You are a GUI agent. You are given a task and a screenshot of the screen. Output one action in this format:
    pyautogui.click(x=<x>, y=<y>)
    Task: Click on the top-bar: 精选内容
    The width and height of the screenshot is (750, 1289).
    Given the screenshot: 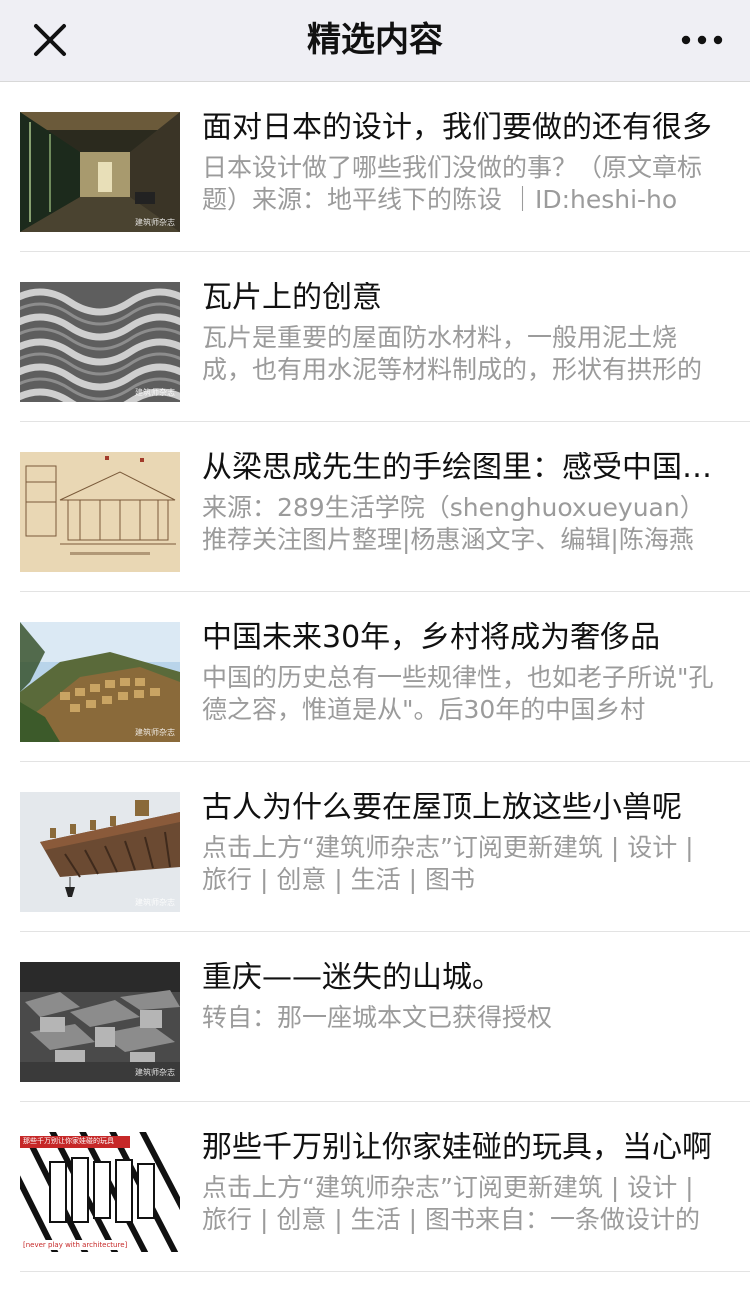 What is the action you would take?
    pyautogui.click(x=375, y=41)
    